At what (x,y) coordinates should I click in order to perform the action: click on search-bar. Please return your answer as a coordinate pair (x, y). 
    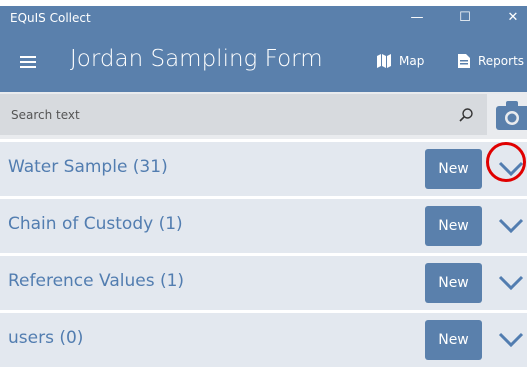
    Looking at the image, I should click on (263, 115).